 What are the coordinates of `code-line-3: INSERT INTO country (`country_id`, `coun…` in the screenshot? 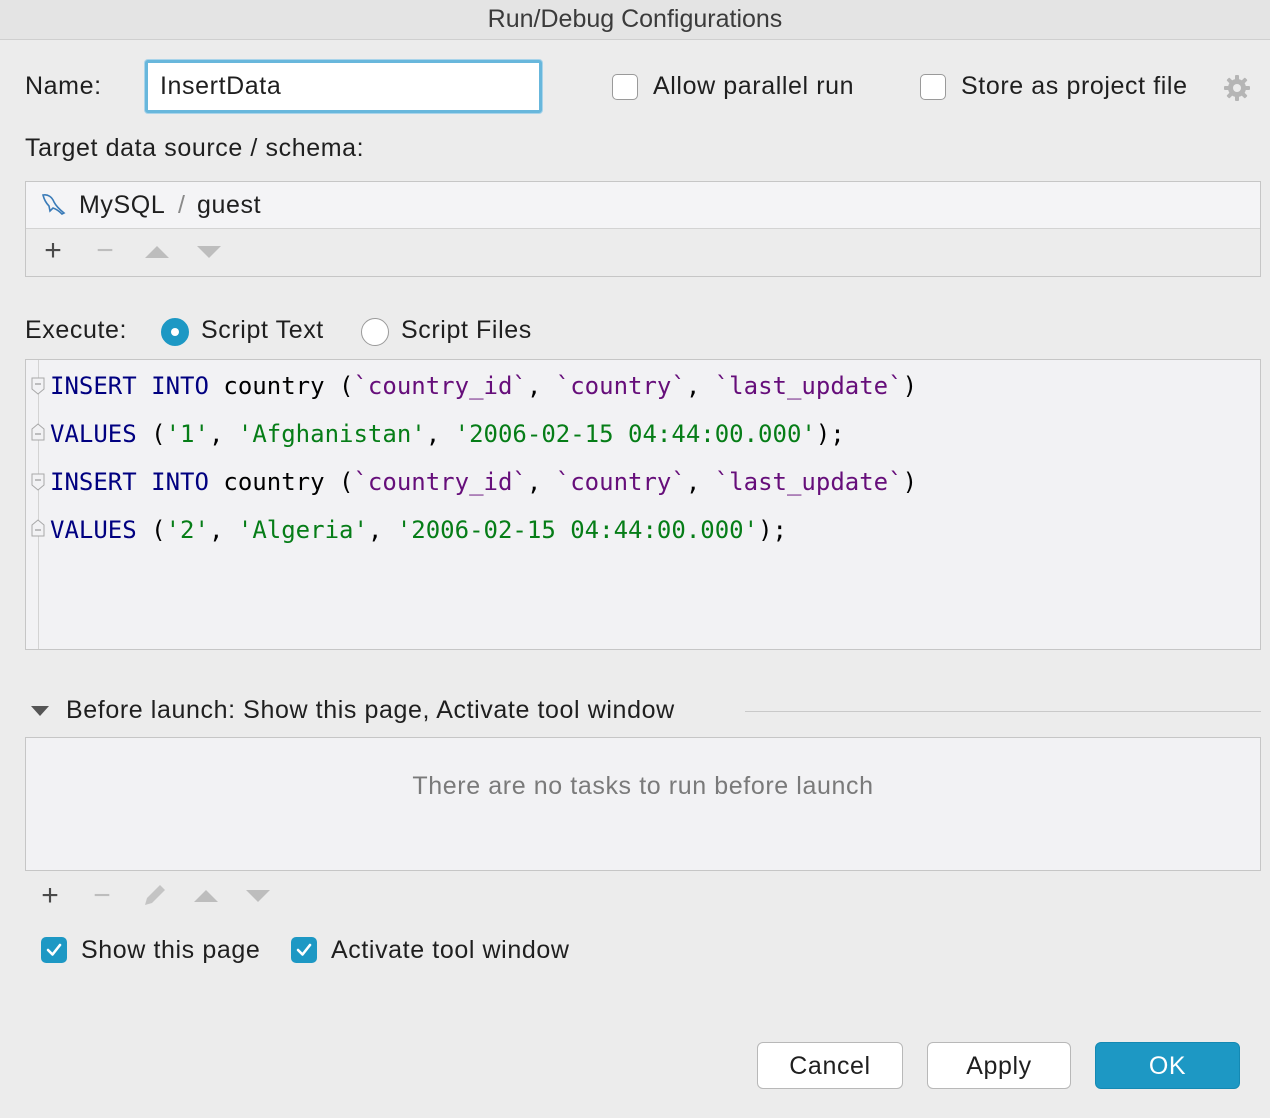 It's located at (484, 482).